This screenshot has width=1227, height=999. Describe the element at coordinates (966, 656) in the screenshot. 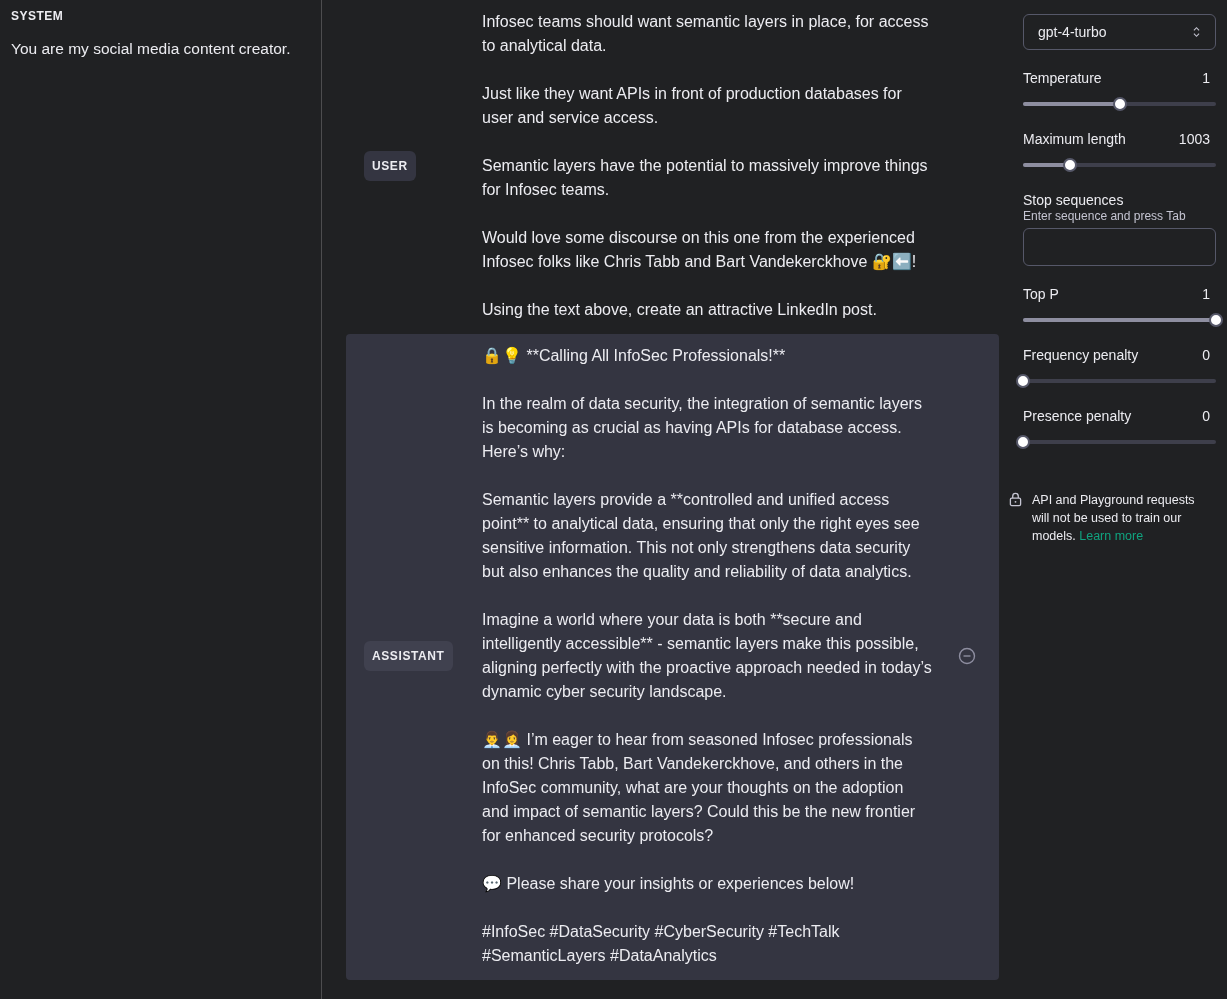

I see `remove-icon` at that location.